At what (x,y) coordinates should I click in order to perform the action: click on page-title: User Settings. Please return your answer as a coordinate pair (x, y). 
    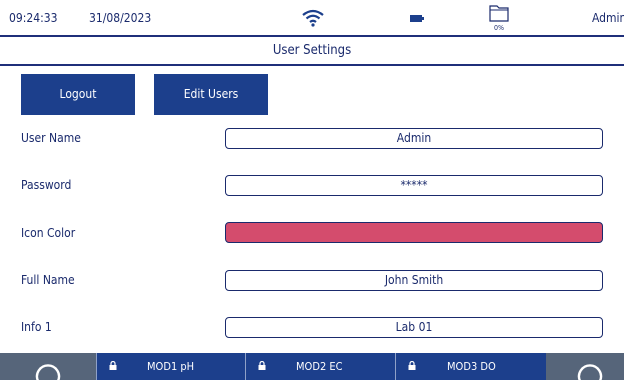
    Looking at the image, I should click on (312, 51).